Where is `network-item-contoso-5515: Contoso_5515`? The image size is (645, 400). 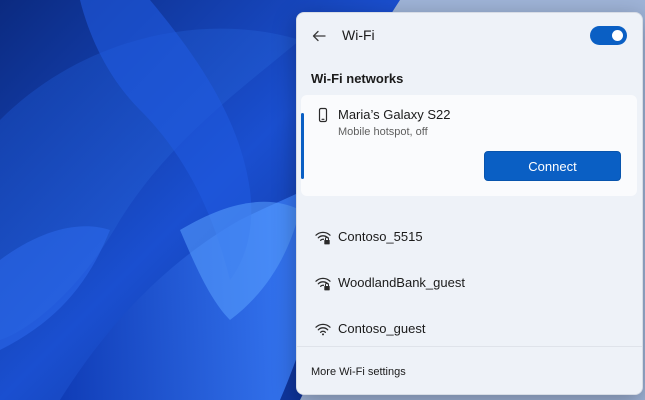 network-item-contoso-5515: Contoso_5515 is located at coordinates (469, 237).